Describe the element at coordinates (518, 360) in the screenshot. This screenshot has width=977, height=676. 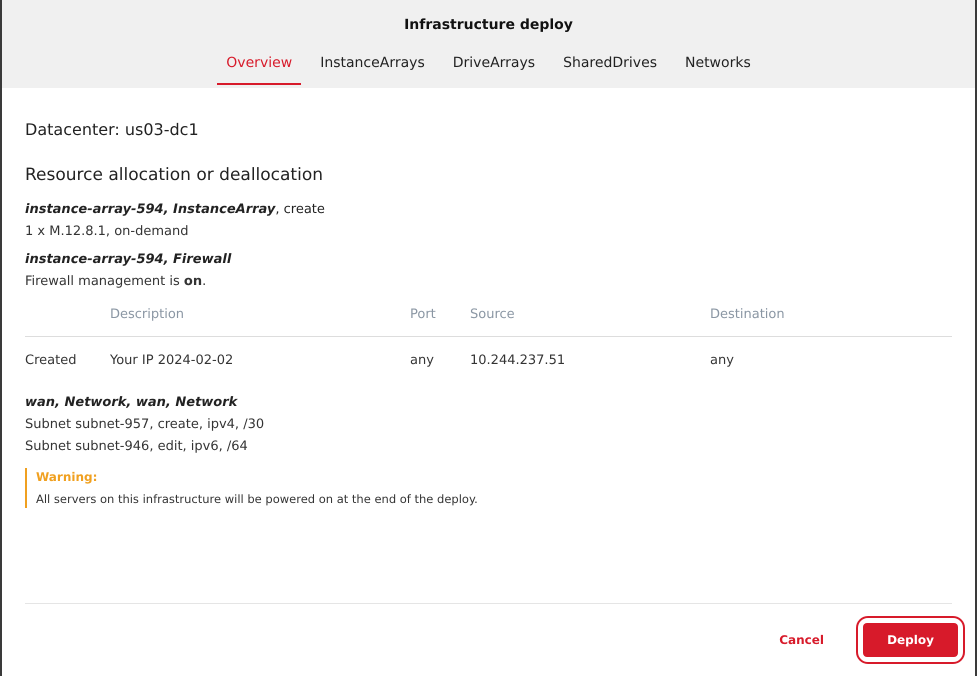
I see `table-cell: 10.244.237.51` at that location.